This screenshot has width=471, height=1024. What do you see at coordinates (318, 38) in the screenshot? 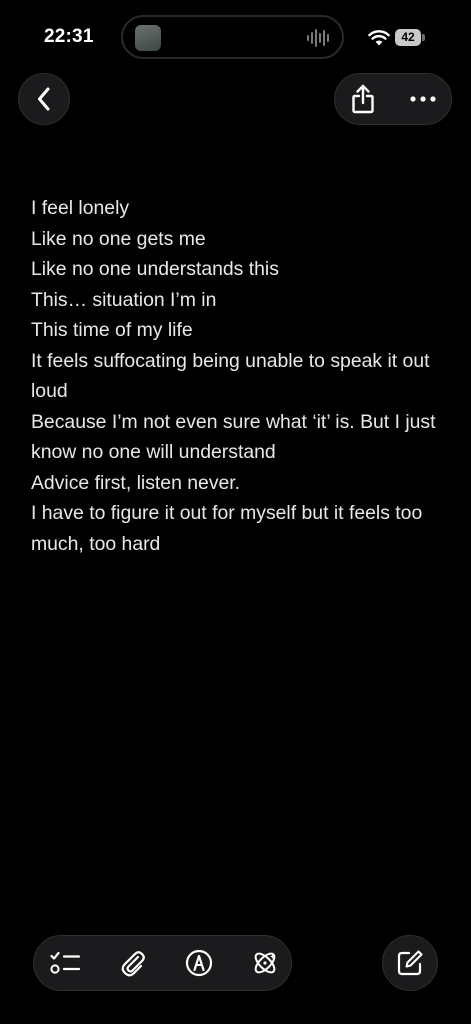
I see `audio-waveform-icon` at bounding box center [318, 38].